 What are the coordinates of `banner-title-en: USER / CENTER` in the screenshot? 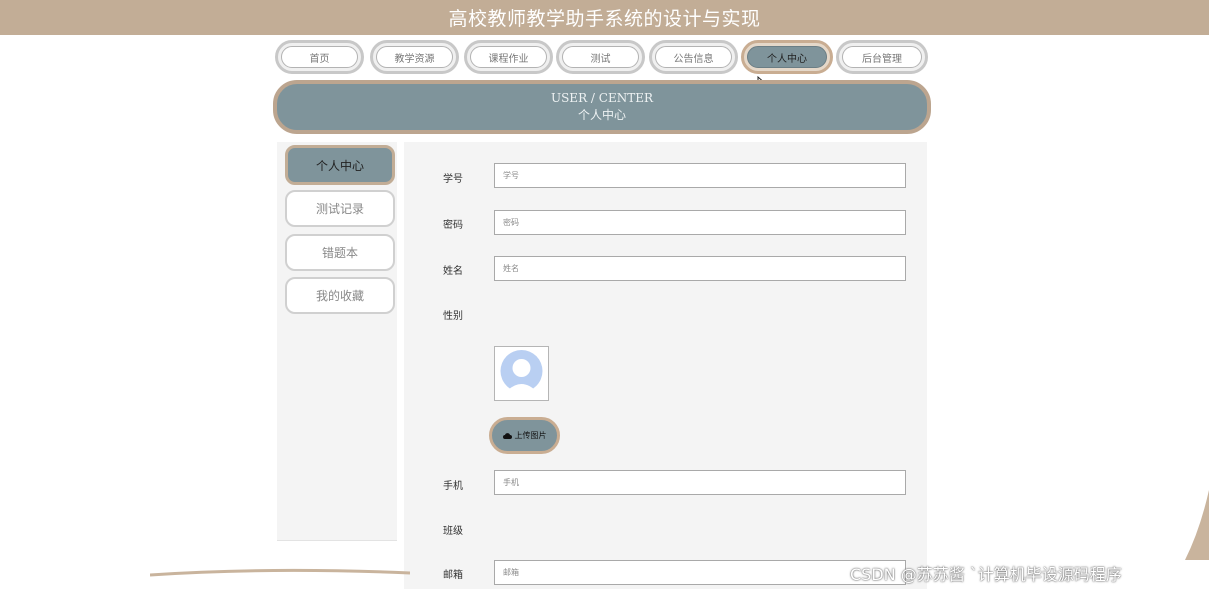 It's located at (602, 98).